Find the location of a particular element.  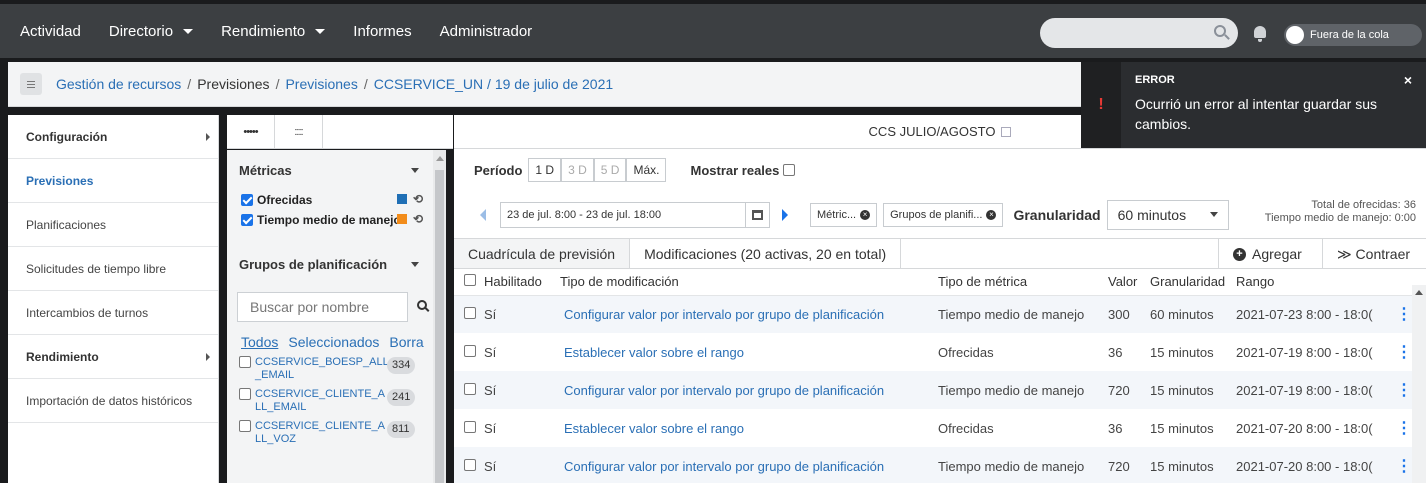

period-button: 3 D is located at coordinates (577, 170).